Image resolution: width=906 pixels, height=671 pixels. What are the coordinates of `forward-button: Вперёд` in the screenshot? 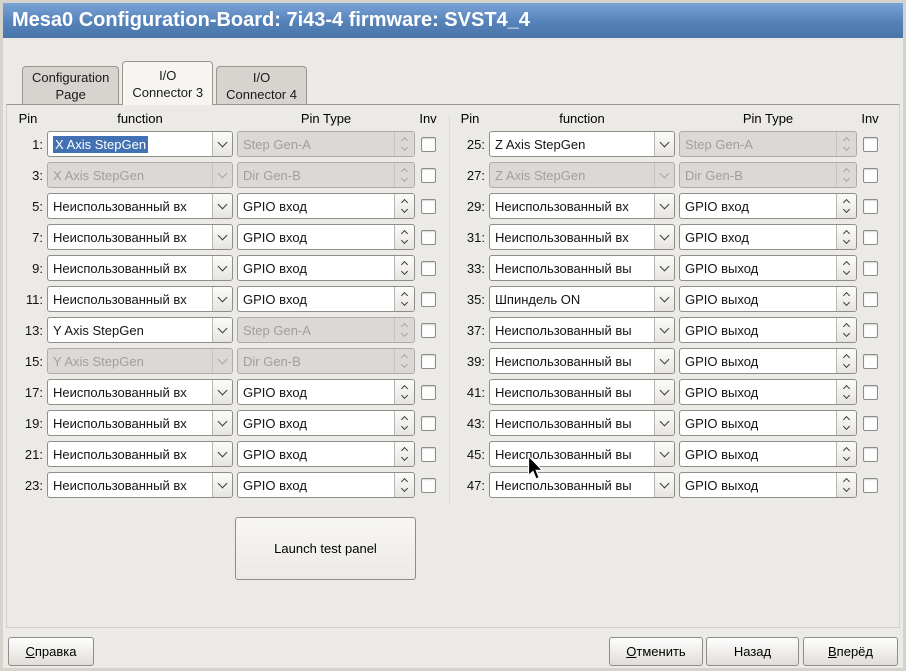 It's located at (850, 651).